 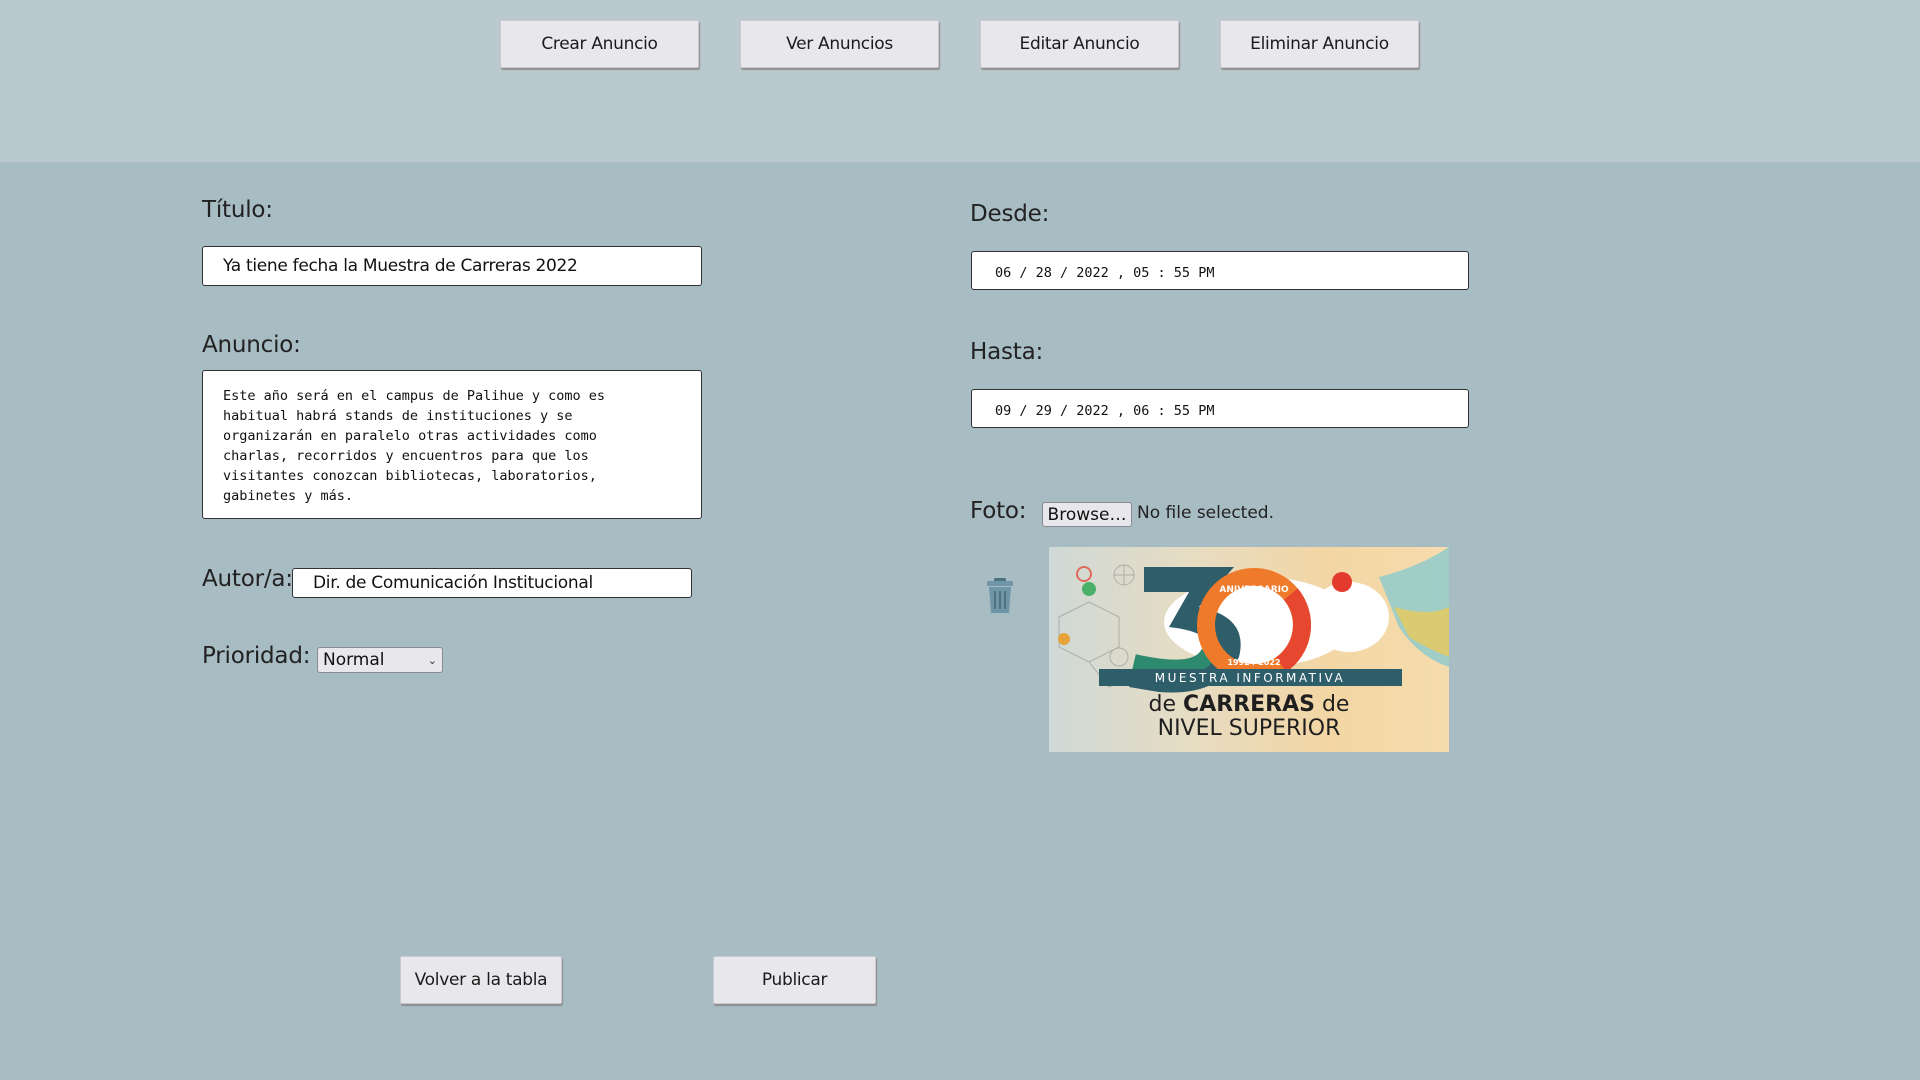 I want to click on prioridad-selected-value: Normal, so click(x=354, y=660).